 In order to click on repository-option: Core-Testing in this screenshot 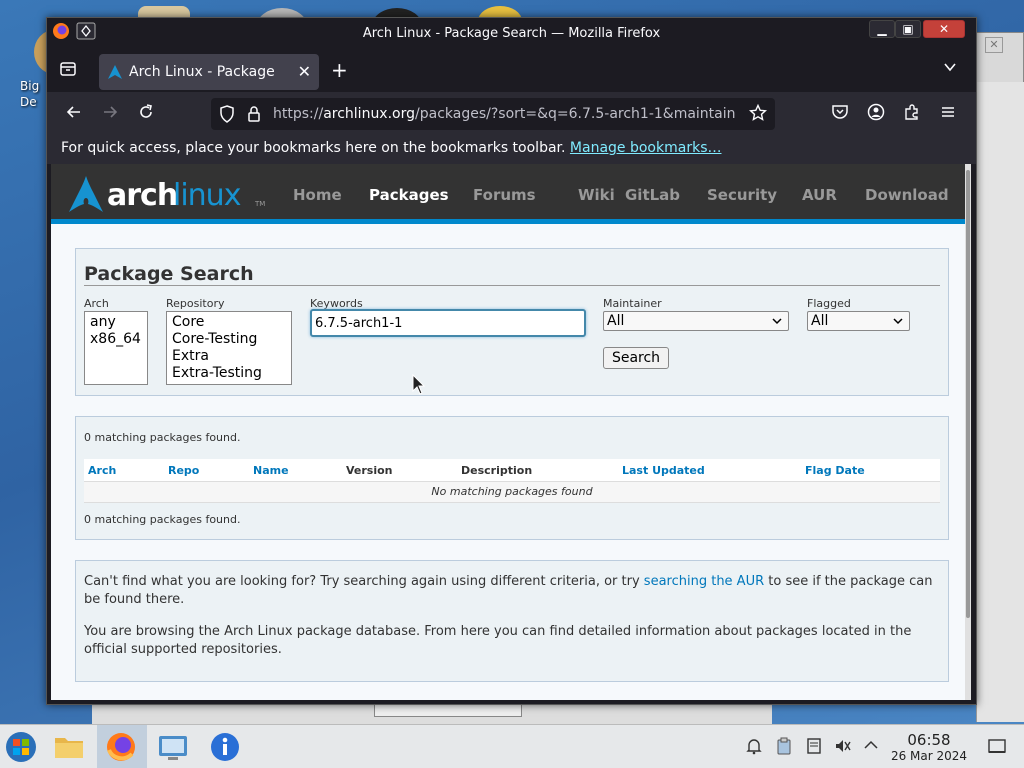, I will do `click(229, 339)`.